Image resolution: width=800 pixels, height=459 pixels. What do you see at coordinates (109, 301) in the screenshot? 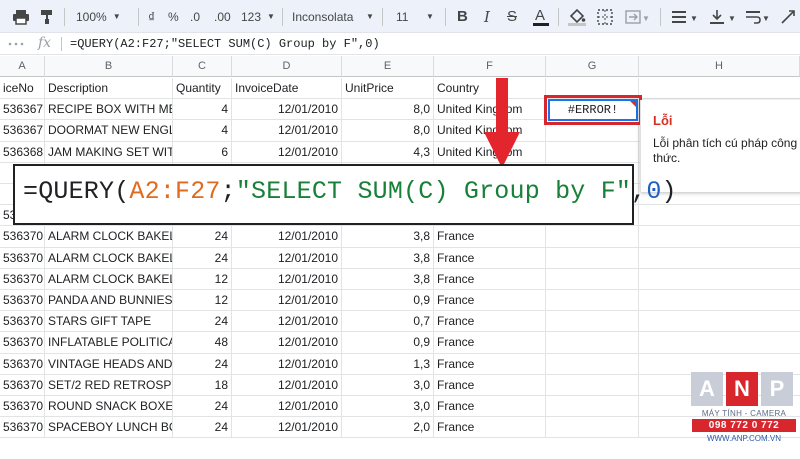
I see `table-cell: PANDA AND BUNNIES S` at bounding box center [109, 301].